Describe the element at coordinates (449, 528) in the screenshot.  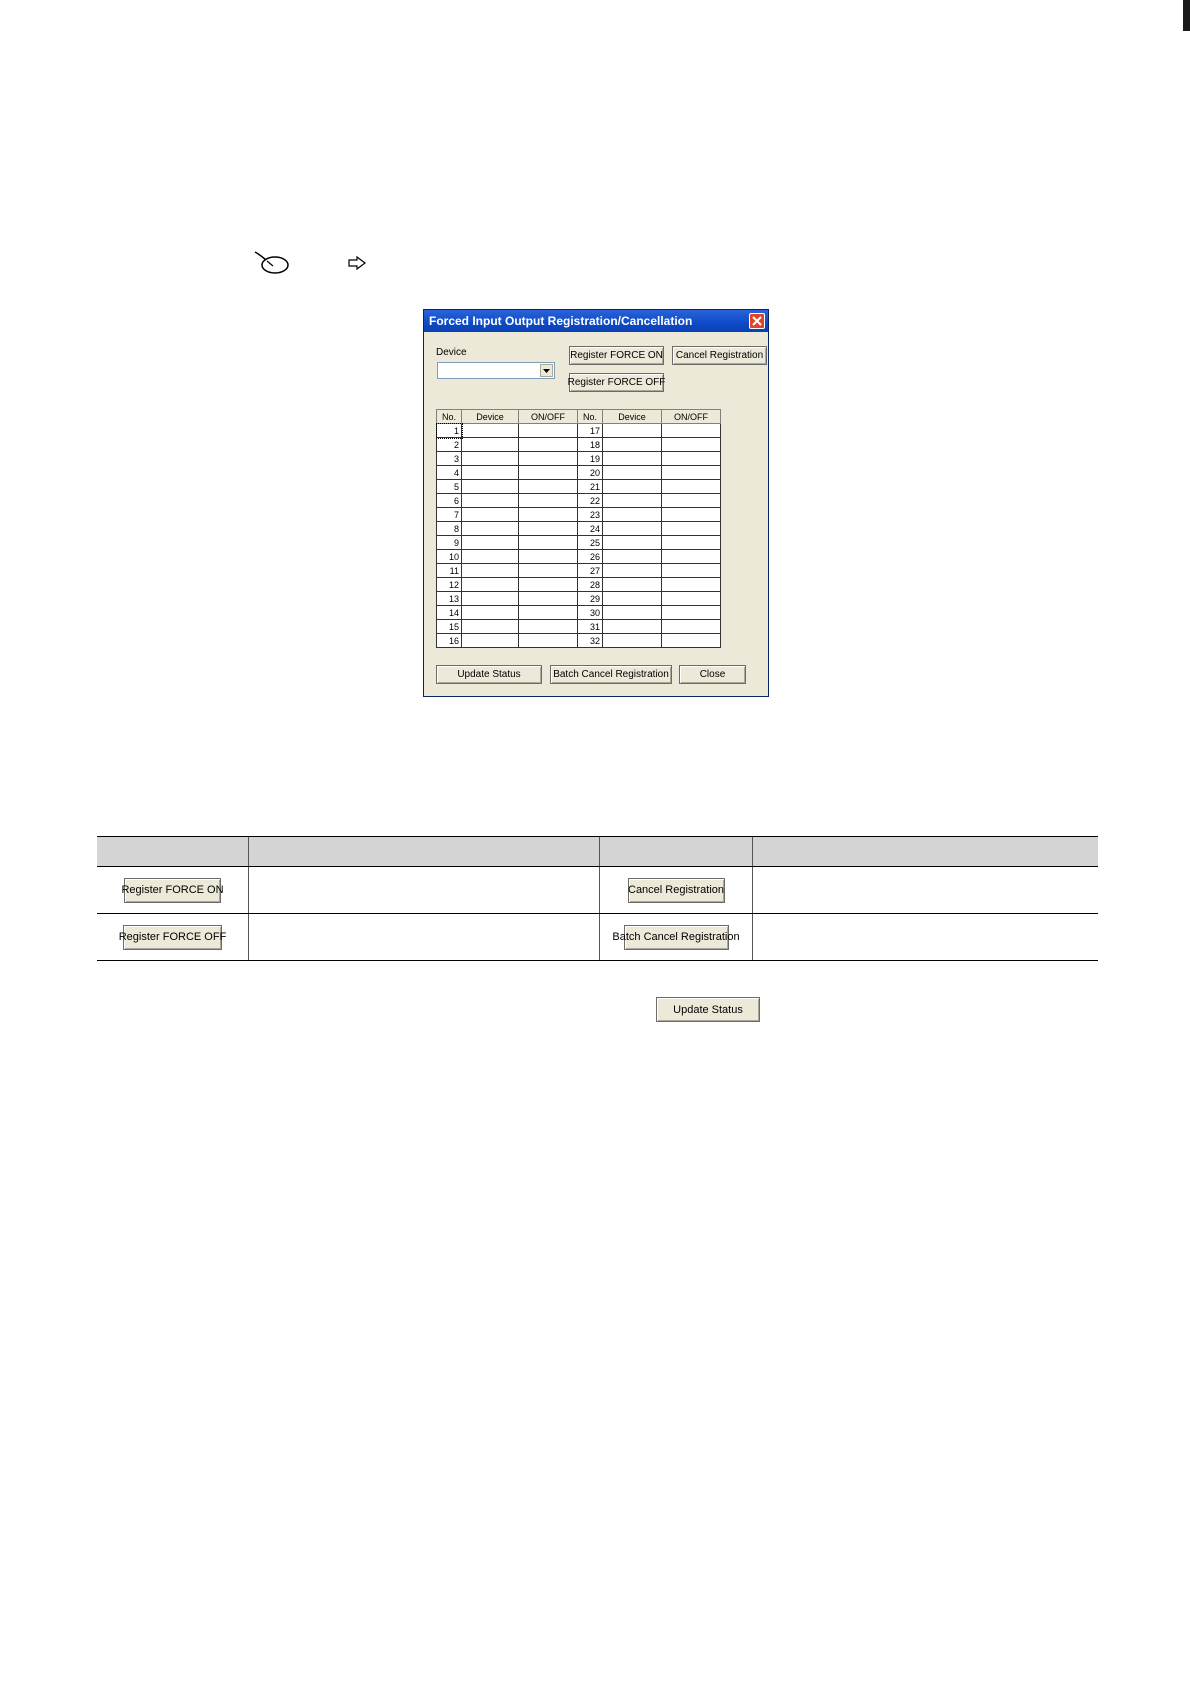
I see `row-number: 8` at that location.